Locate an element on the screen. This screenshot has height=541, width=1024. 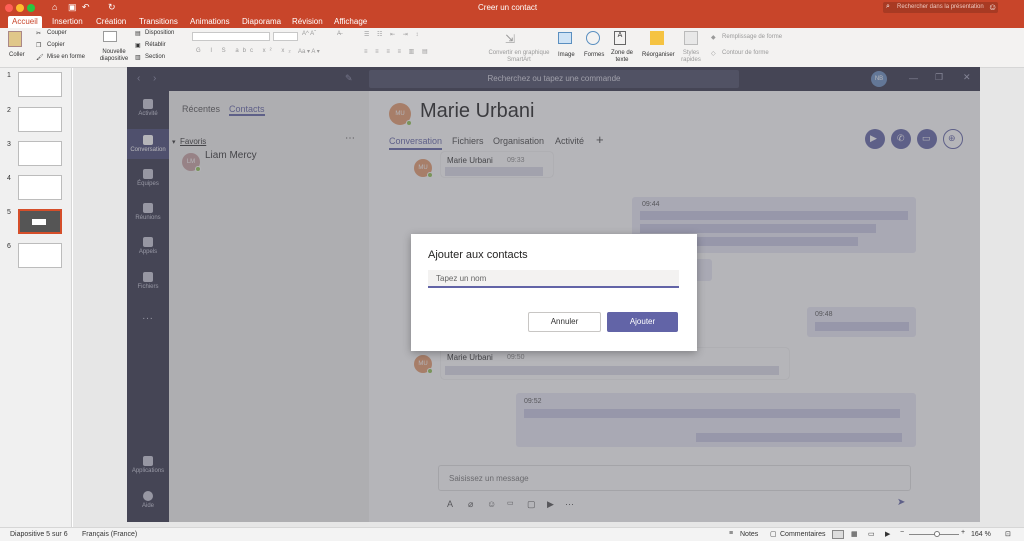
format-painter-button: Mise en forme is located at coordinates (66, 57).